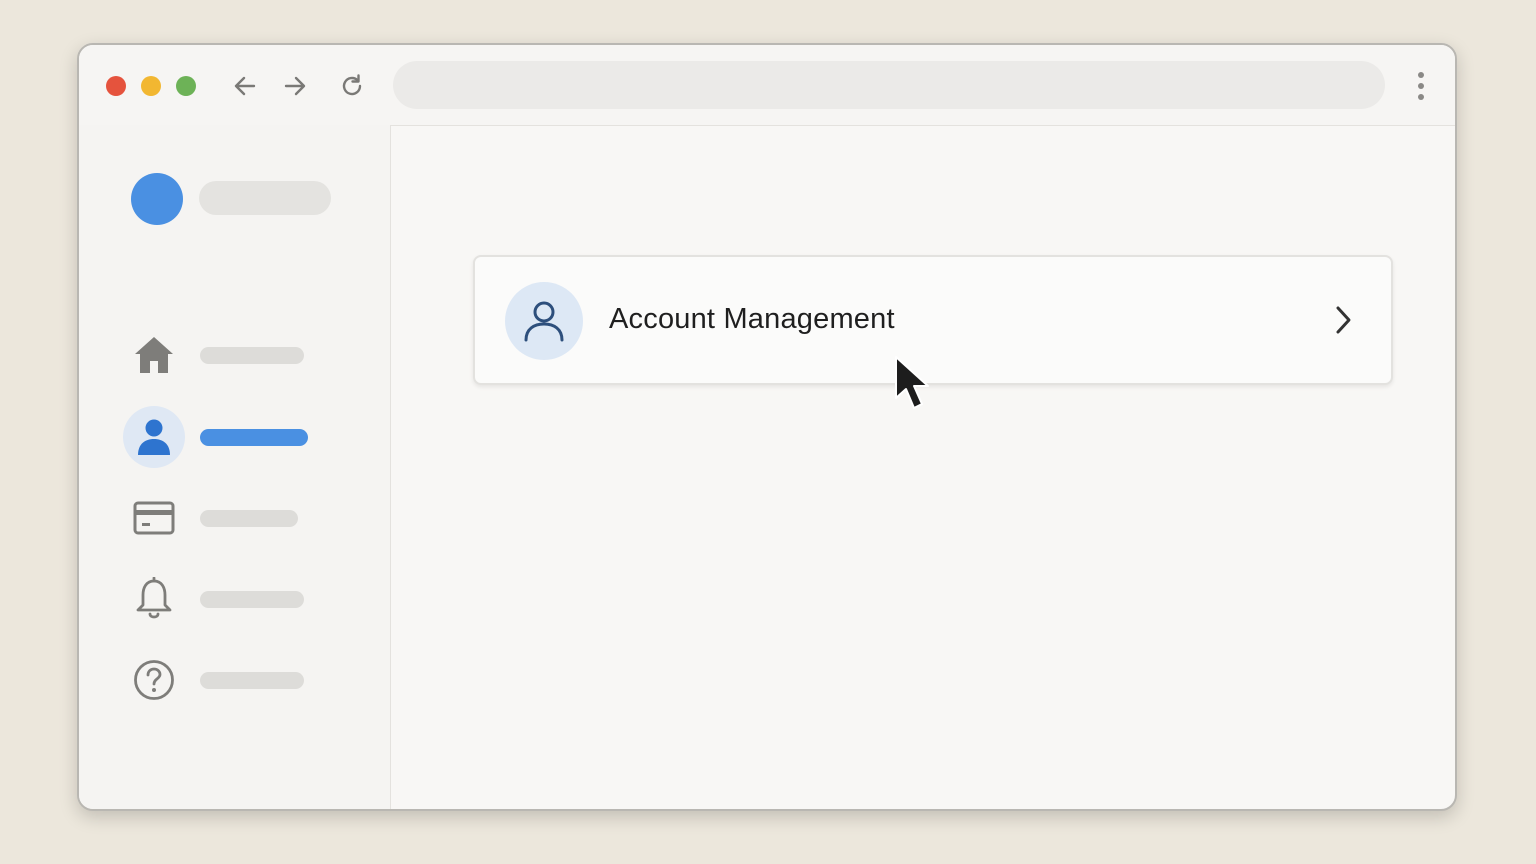 This screenshot has width=1536, height=864. I want to click on maximize-window-button, so click(186, 86).